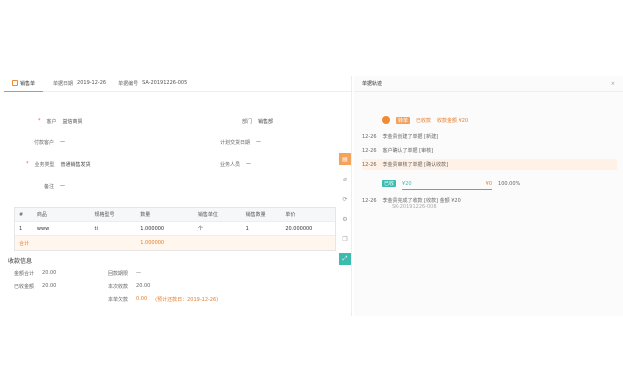 The image size is (623, 392). I want to click on event-text: 李金贵创建了单据 [新建], so click(410, 137).